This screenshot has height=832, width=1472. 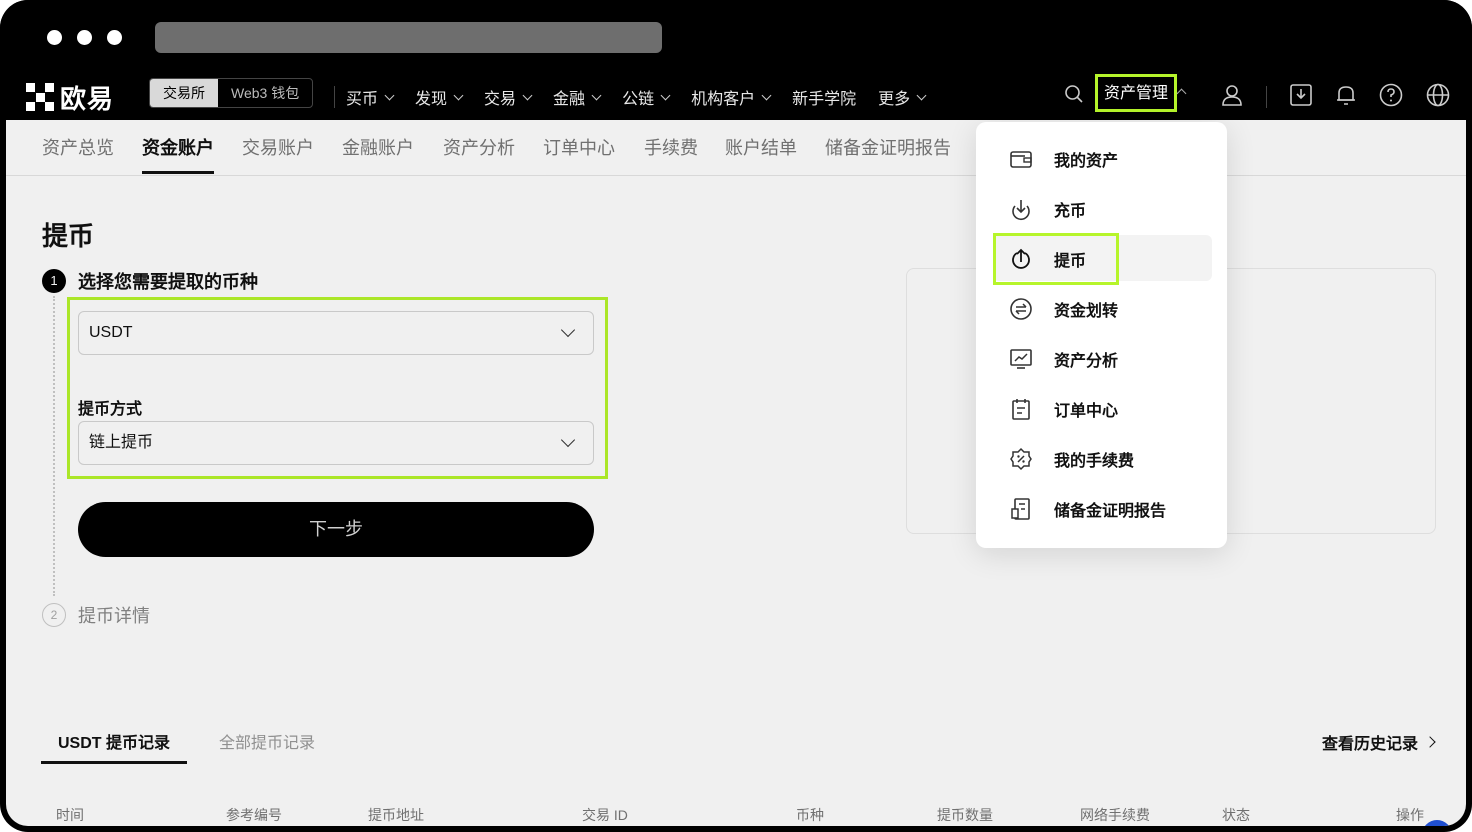 What do you see at coordinates (54, 37) in the screenshot?
I see `window-close-dot` at bounding box center [54, 37].